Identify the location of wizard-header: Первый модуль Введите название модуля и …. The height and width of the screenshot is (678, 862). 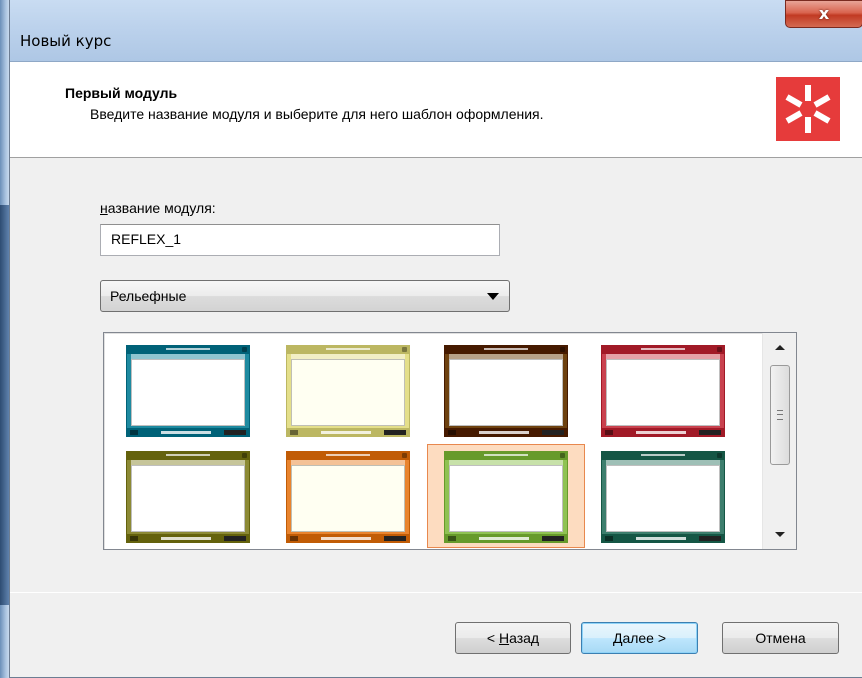
(436, 110).